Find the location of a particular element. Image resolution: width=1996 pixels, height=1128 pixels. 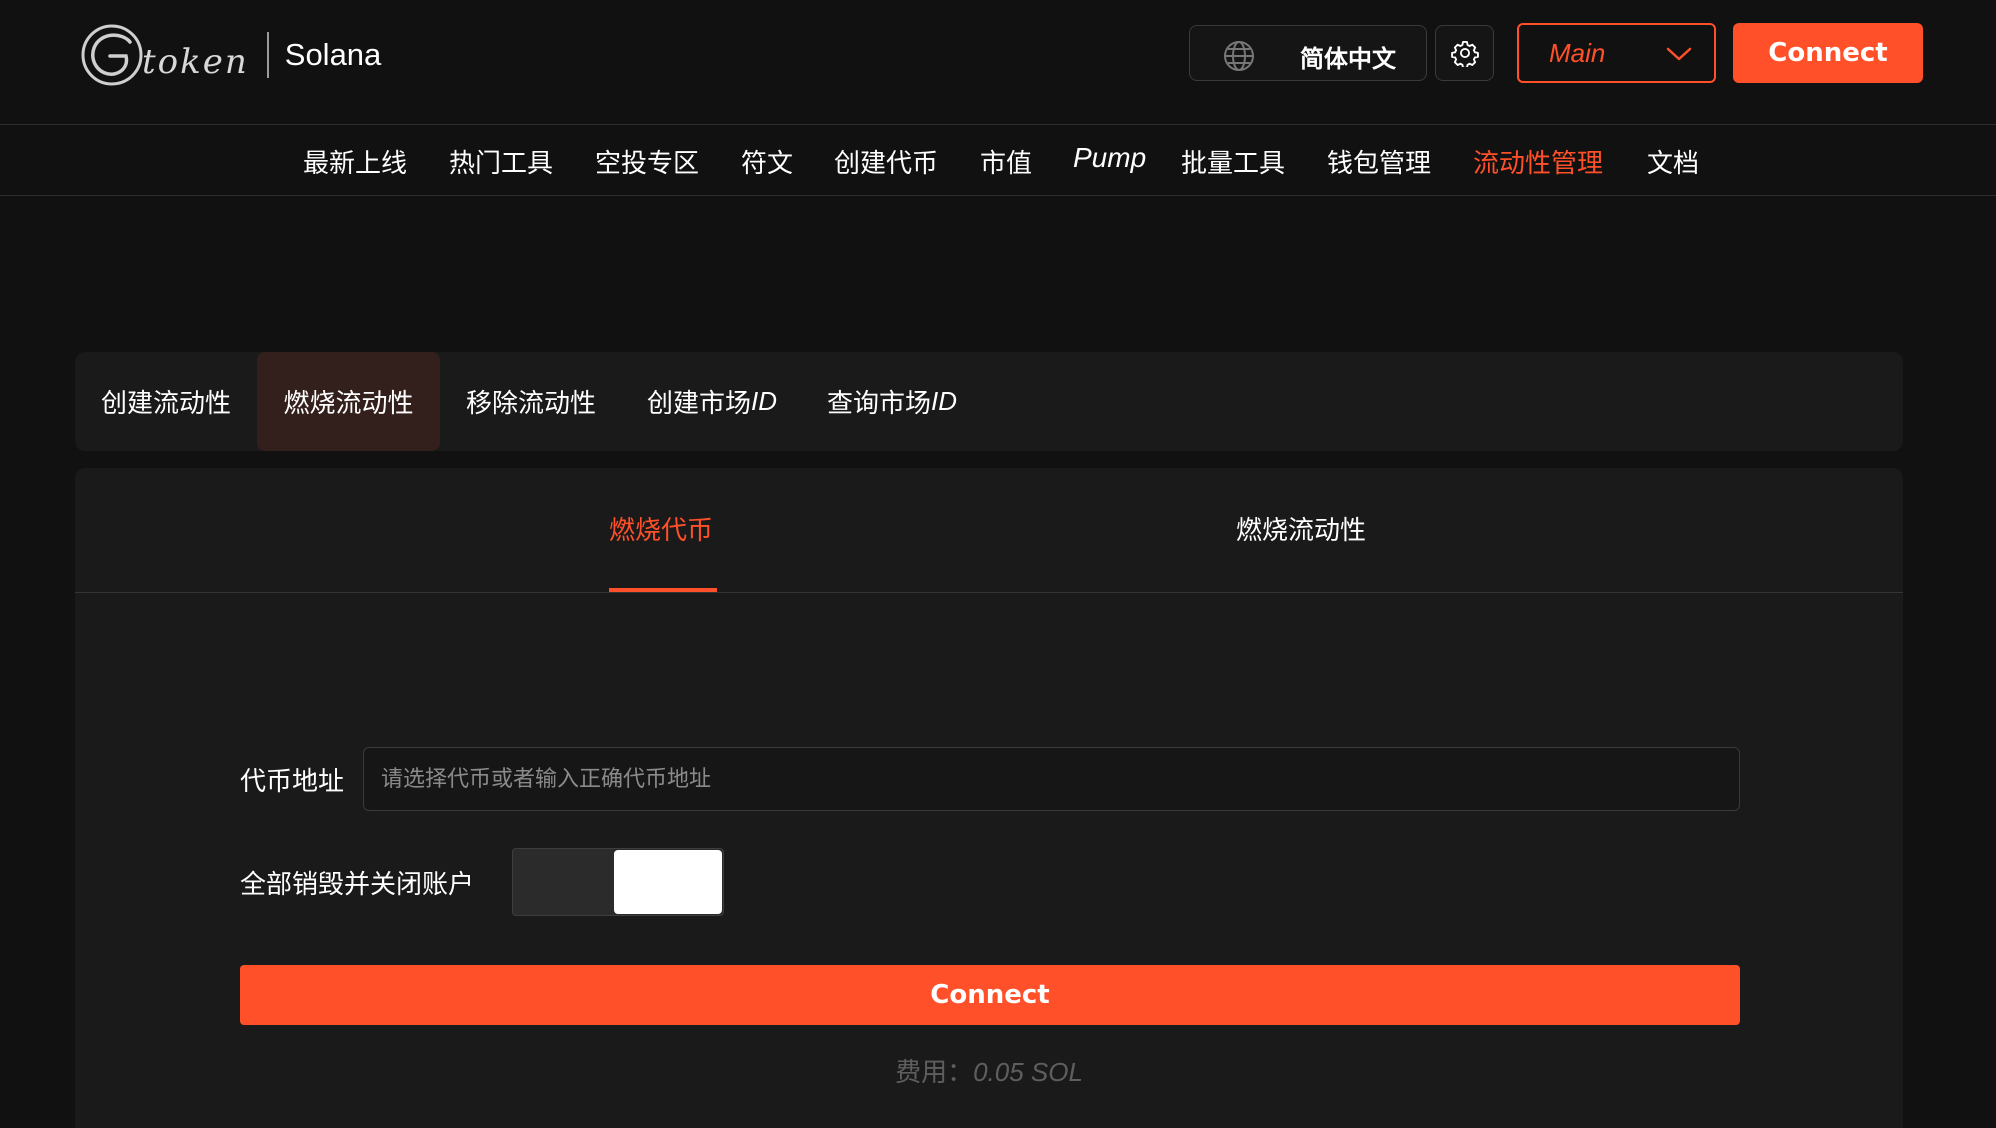

tab-label: 燃烧流动性 is located at coordinates (348, 404).